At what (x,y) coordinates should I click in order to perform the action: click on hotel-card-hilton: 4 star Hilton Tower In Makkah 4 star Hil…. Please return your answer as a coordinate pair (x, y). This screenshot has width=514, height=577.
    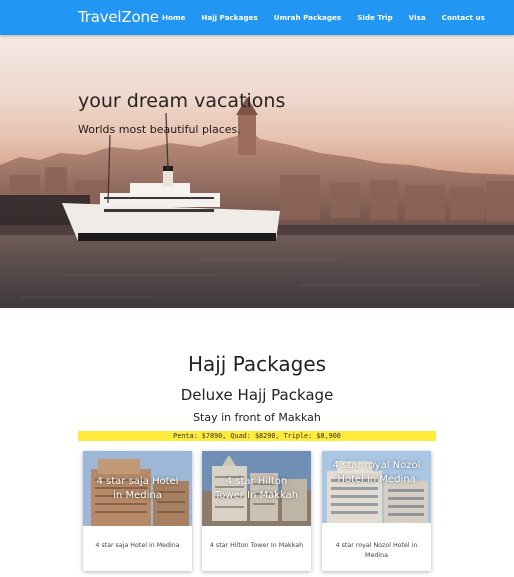
    Looking at the image, I should click on (256, 511).